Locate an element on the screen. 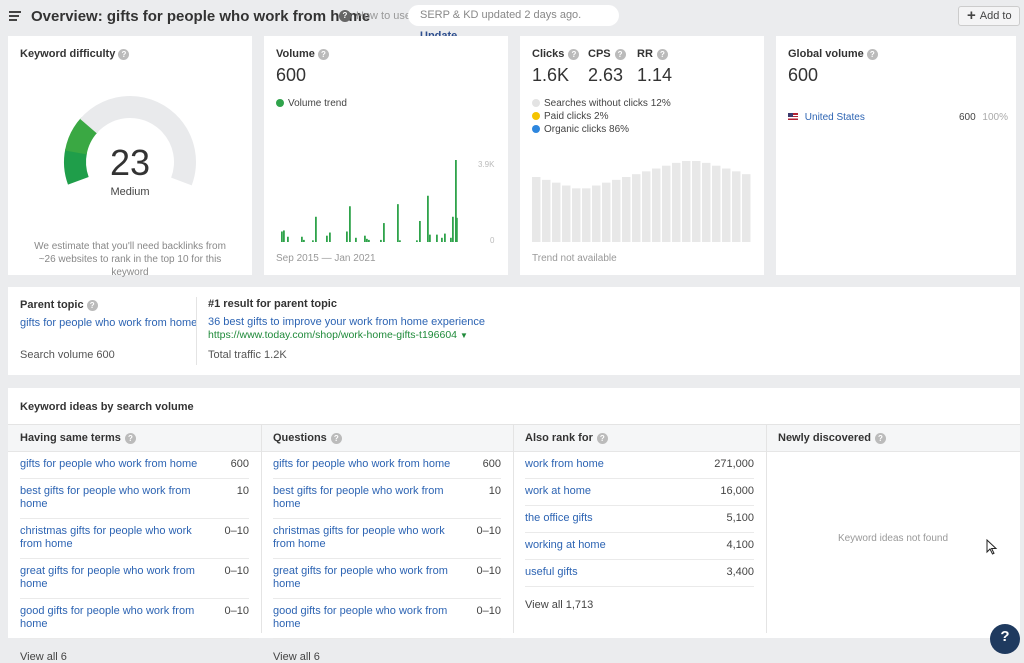 Image resolution: width=1024 pixels, height=663 pixels. list-item: the office gifts 5,100 is located at coordinates (639, 519).